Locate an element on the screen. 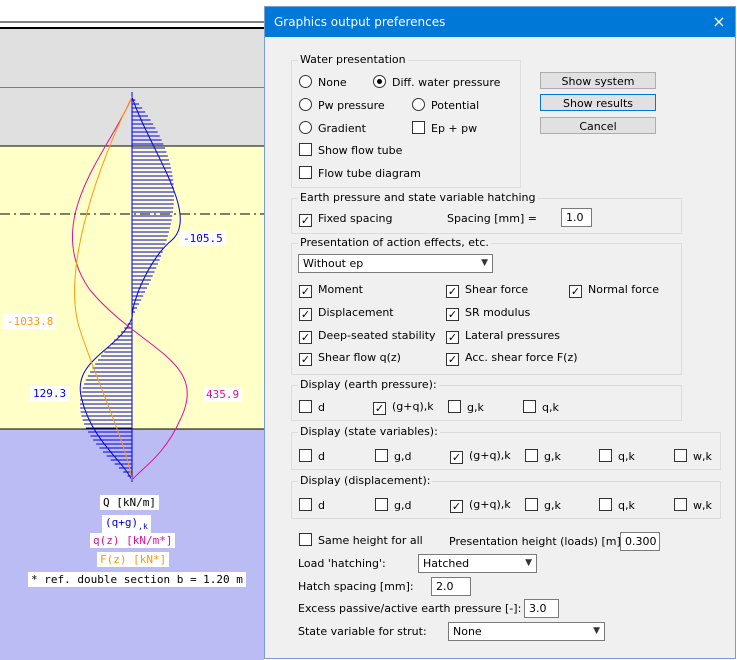  checkbox-acc-shear-force: ✓ Acc. shear force F(z) is located at coordinates (512, 358).